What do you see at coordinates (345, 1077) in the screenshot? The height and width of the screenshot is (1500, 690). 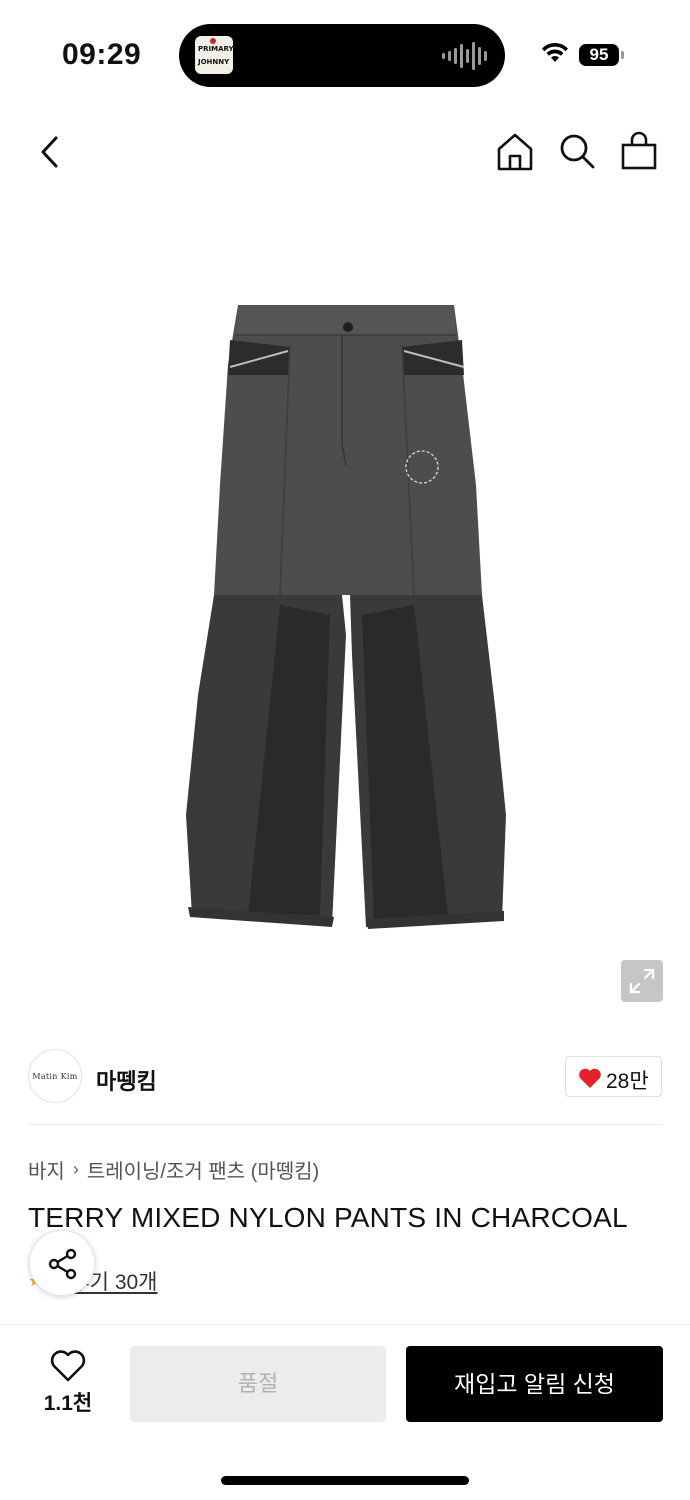 I see `brand-row: Matin Kim 마뗑킴 28만` at bounding box center [345, 1077].